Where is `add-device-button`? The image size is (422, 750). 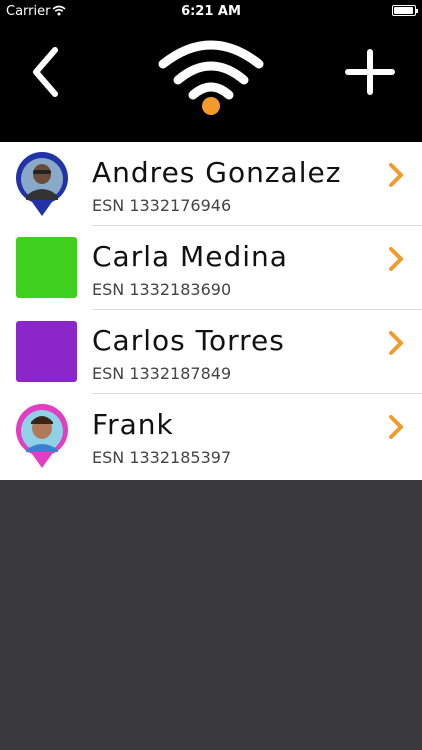
add-device-button is located at coordinates (370, 72).